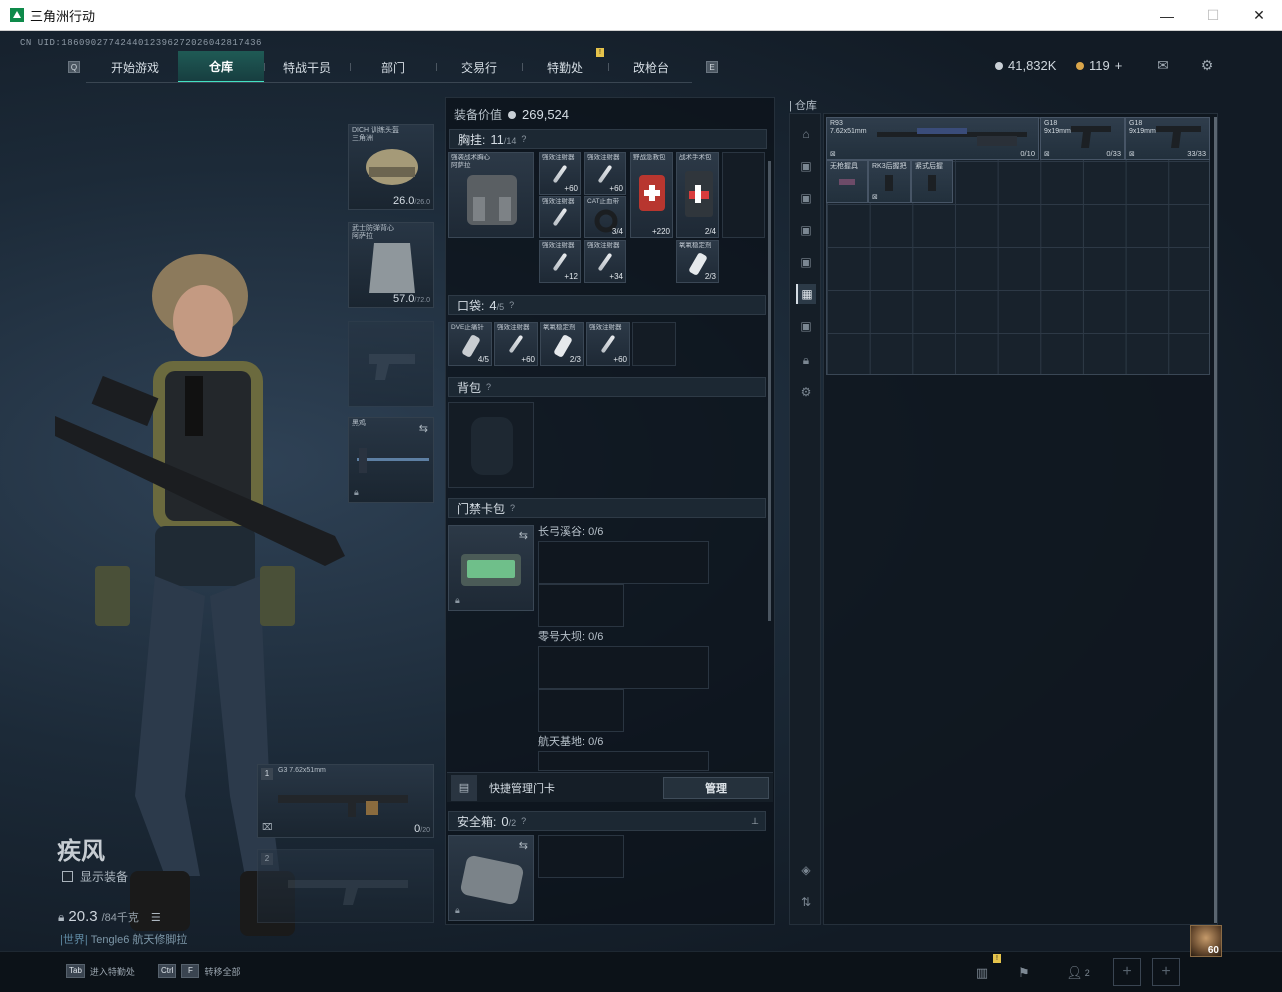 The image size is (1282, 992). I want to click on premium-value: 119, so click(1099, 65).